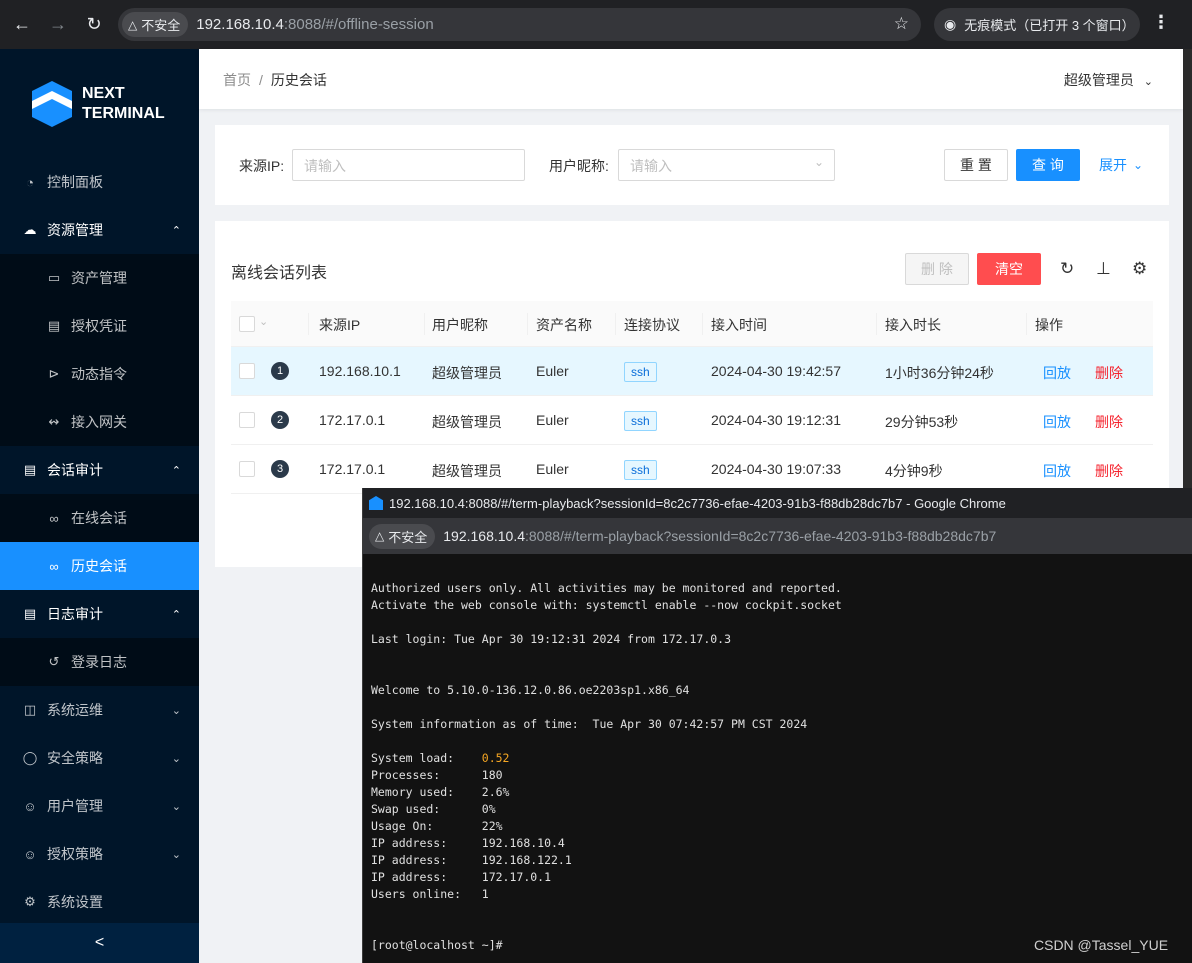 This screenshot has width=1192, height=963. What do you see at coordinates (54, 421) in the screenshot?
I see `api-icon: ↭` at bounding box center [54, 421].